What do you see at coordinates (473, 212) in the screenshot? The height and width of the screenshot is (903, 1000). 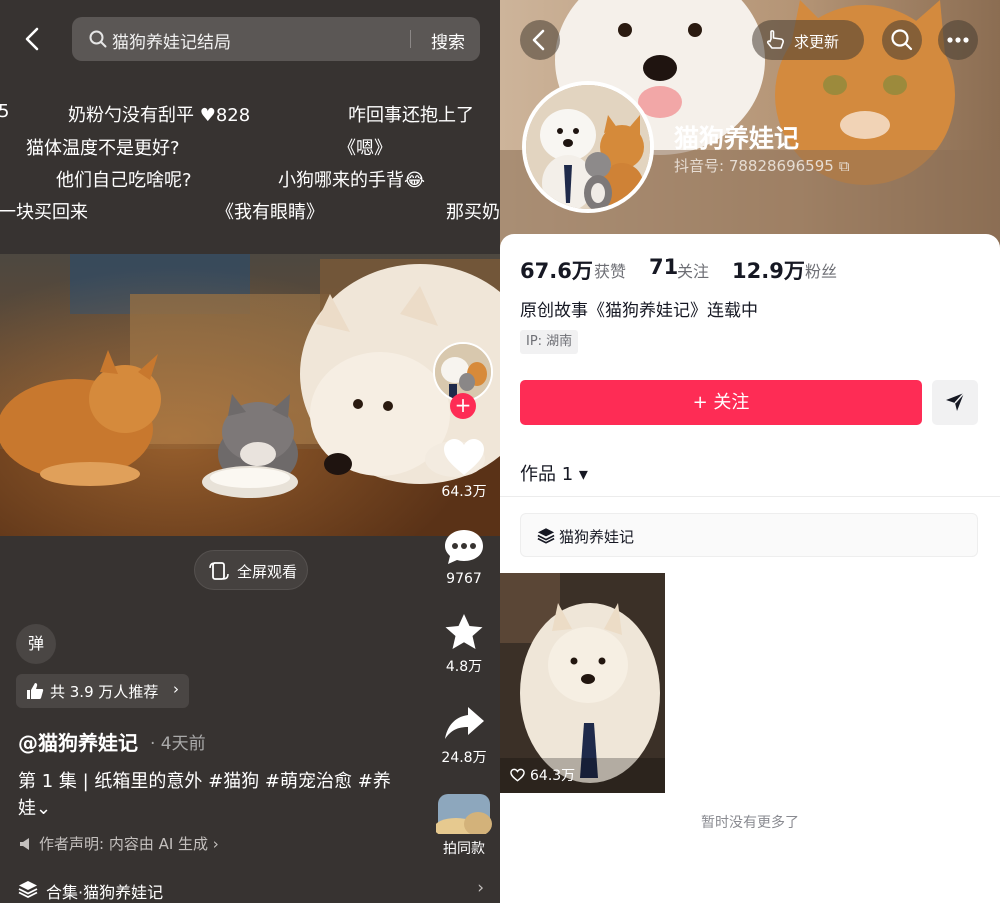 I see `danmaku-comment: 那买奶` at bounding box center [473, 212].